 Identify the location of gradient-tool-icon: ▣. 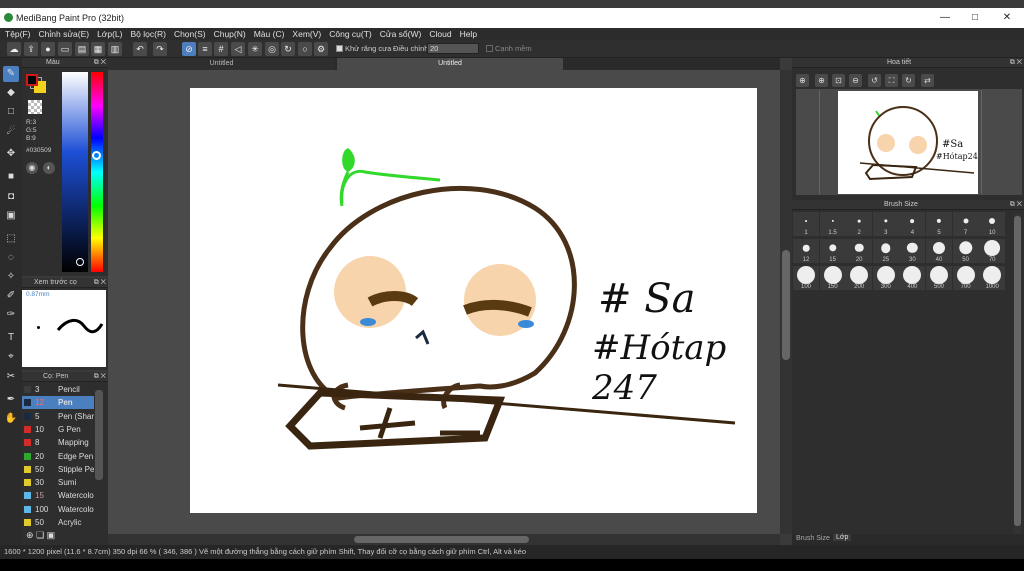
(11, 216).